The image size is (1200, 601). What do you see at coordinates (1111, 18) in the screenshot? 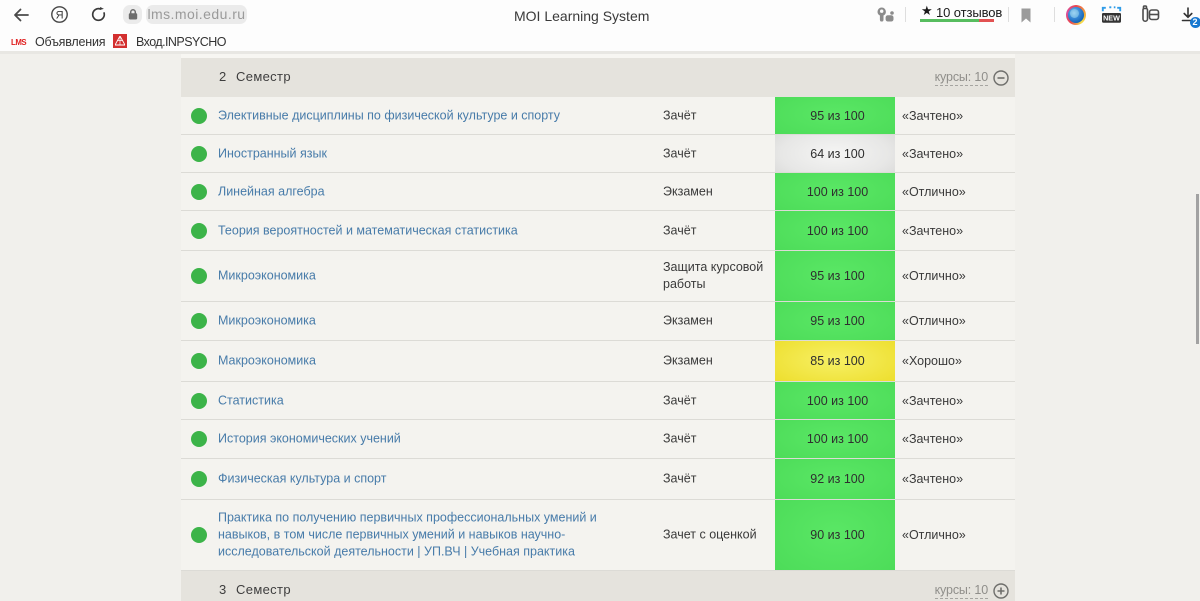
I see `svg-text: NEW` at bounding box center [1111, 18].